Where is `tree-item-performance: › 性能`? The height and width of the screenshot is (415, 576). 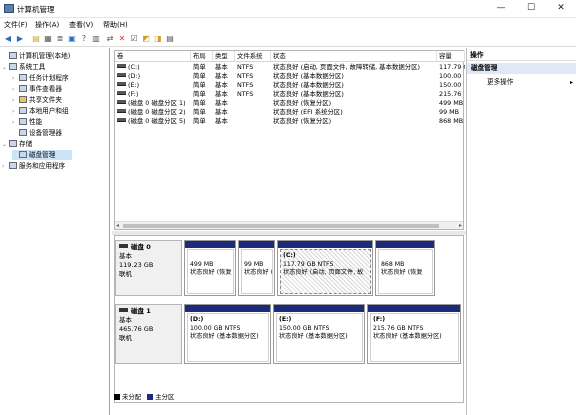
tree-item-performance: › 性能 is located at coordinates (27, 122).